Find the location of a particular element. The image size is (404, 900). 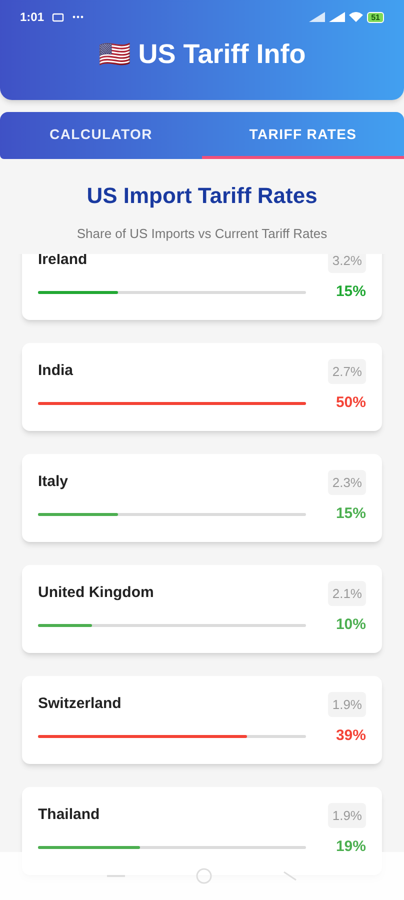

notification-icon is located at coordinates (58, 17).